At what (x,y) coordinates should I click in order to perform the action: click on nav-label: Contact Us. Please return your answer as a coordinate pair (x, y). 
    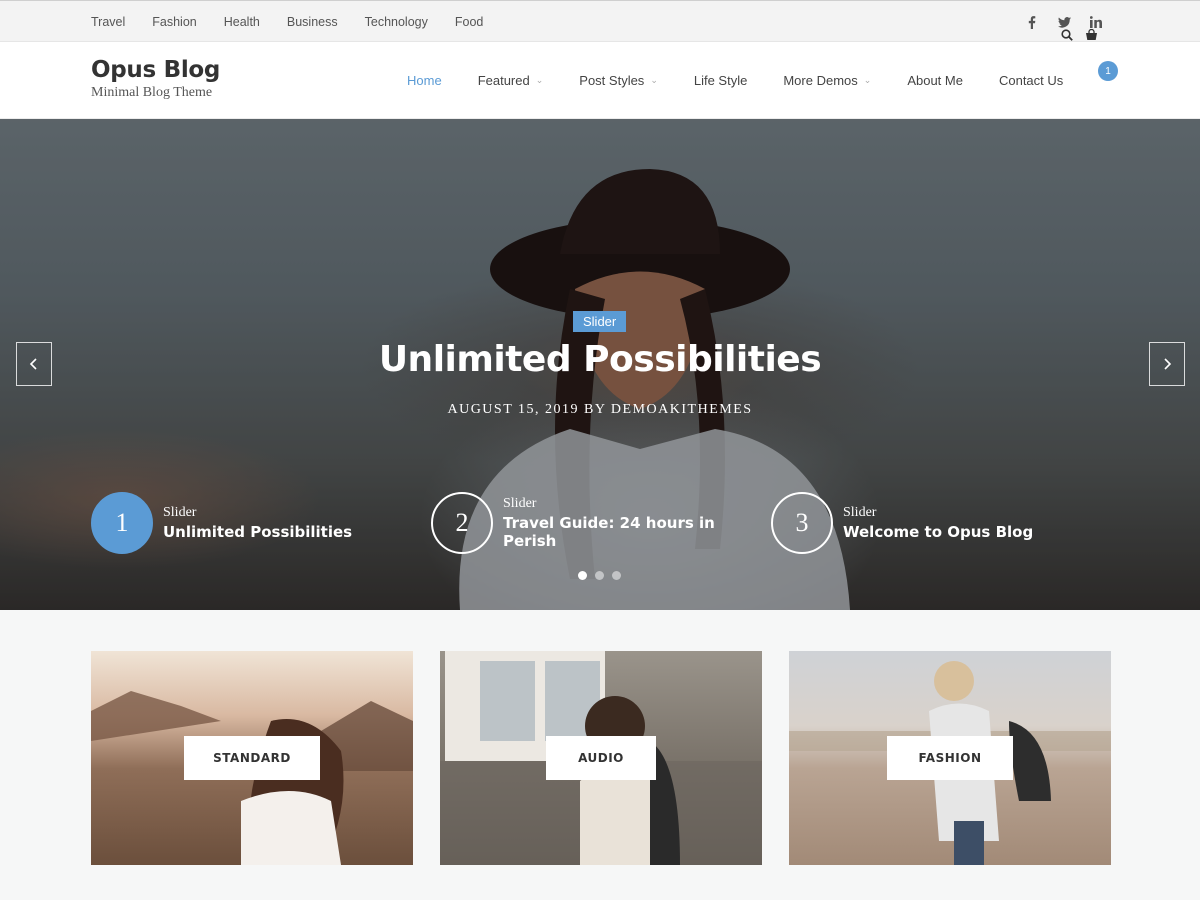
    Looking at the image, I should click on (1031, 80).